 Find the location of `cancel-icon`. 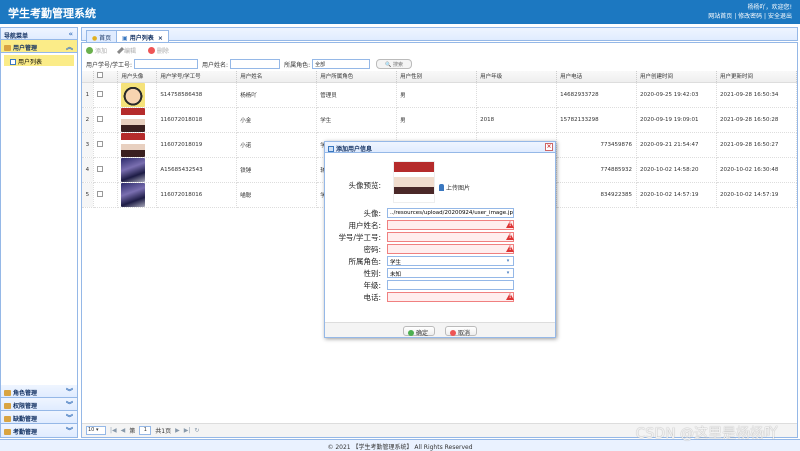

cancel-icon is located at coordinates (453, 333).